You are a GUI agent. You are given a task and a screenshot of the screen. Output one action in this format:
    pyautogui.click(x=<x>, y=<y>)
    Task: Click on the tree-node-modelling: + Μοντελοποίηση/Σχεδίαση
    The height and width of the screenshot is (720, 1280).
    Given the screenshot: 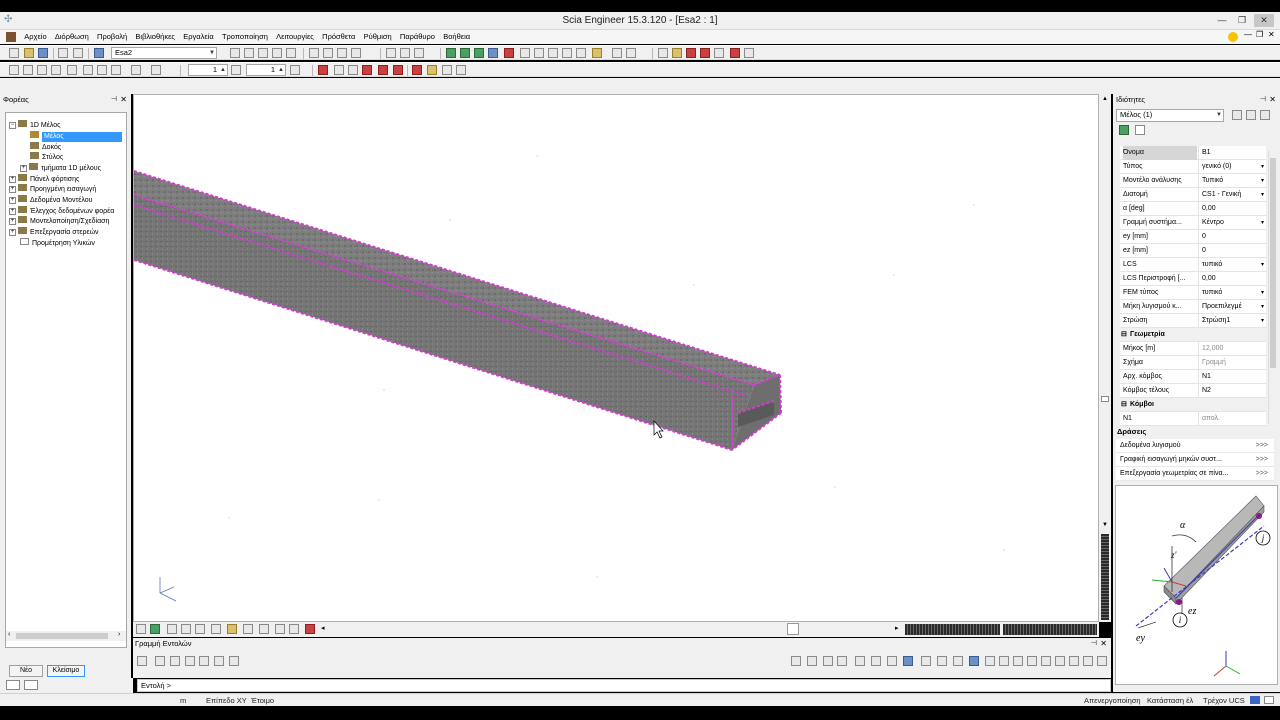 What is the action you would take?
    pyautogui.click(x=68, y=221)
    